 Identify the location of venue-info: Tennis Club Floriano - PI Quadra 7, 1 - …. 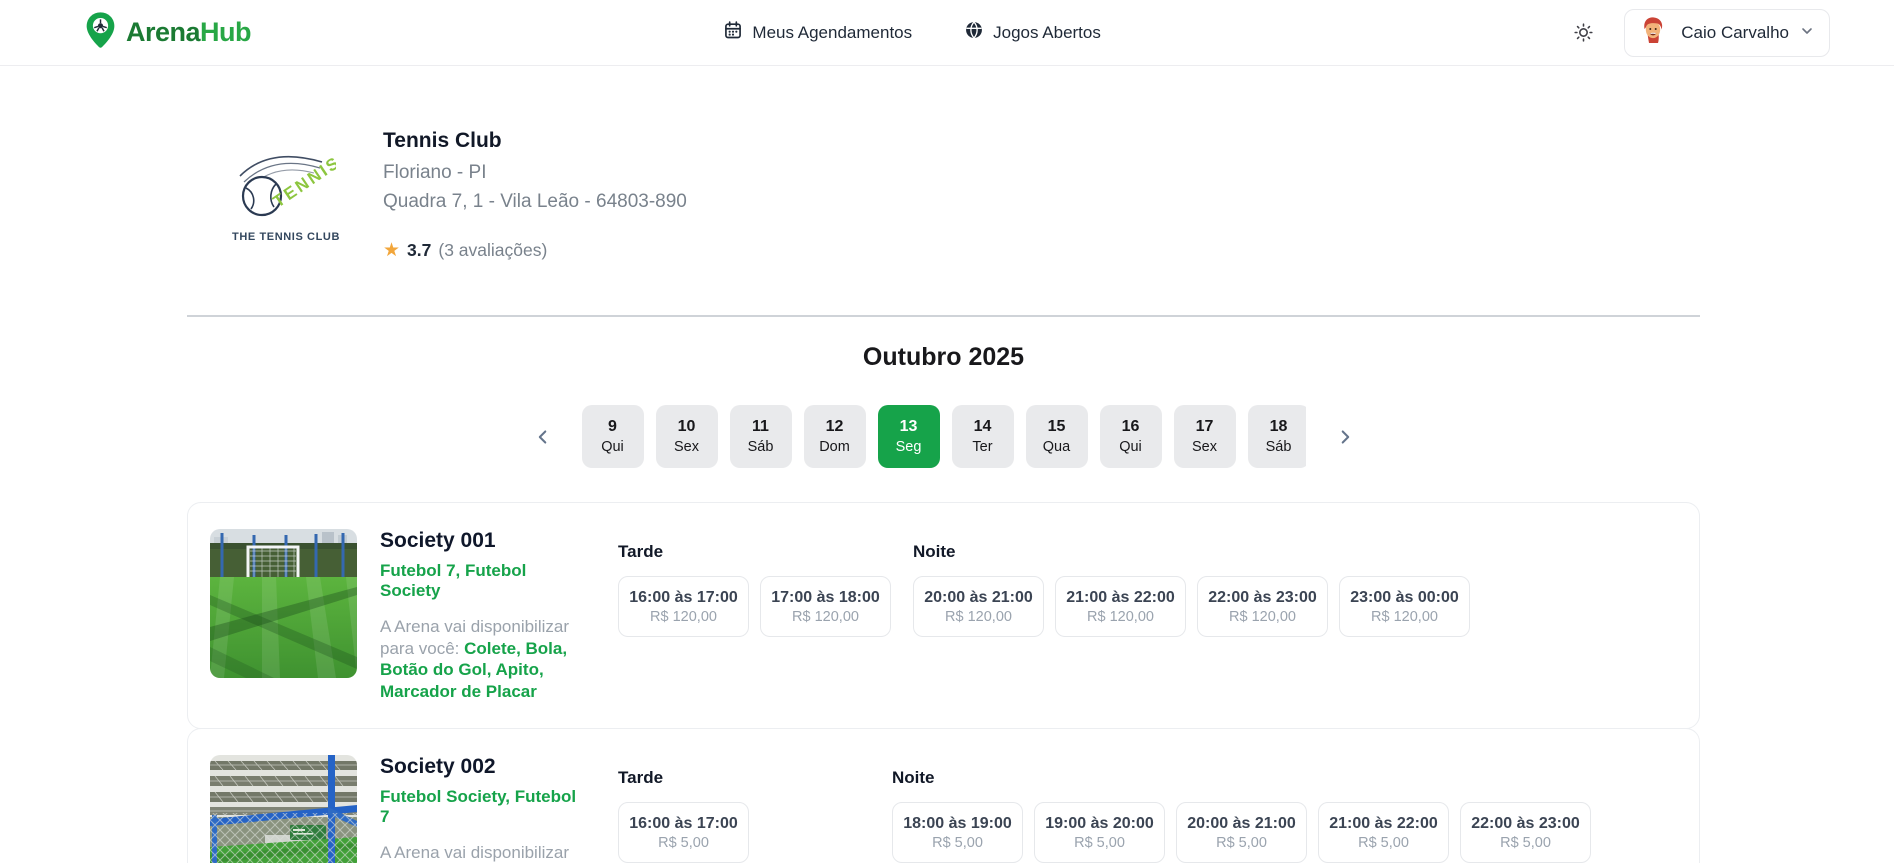
(535, 193).